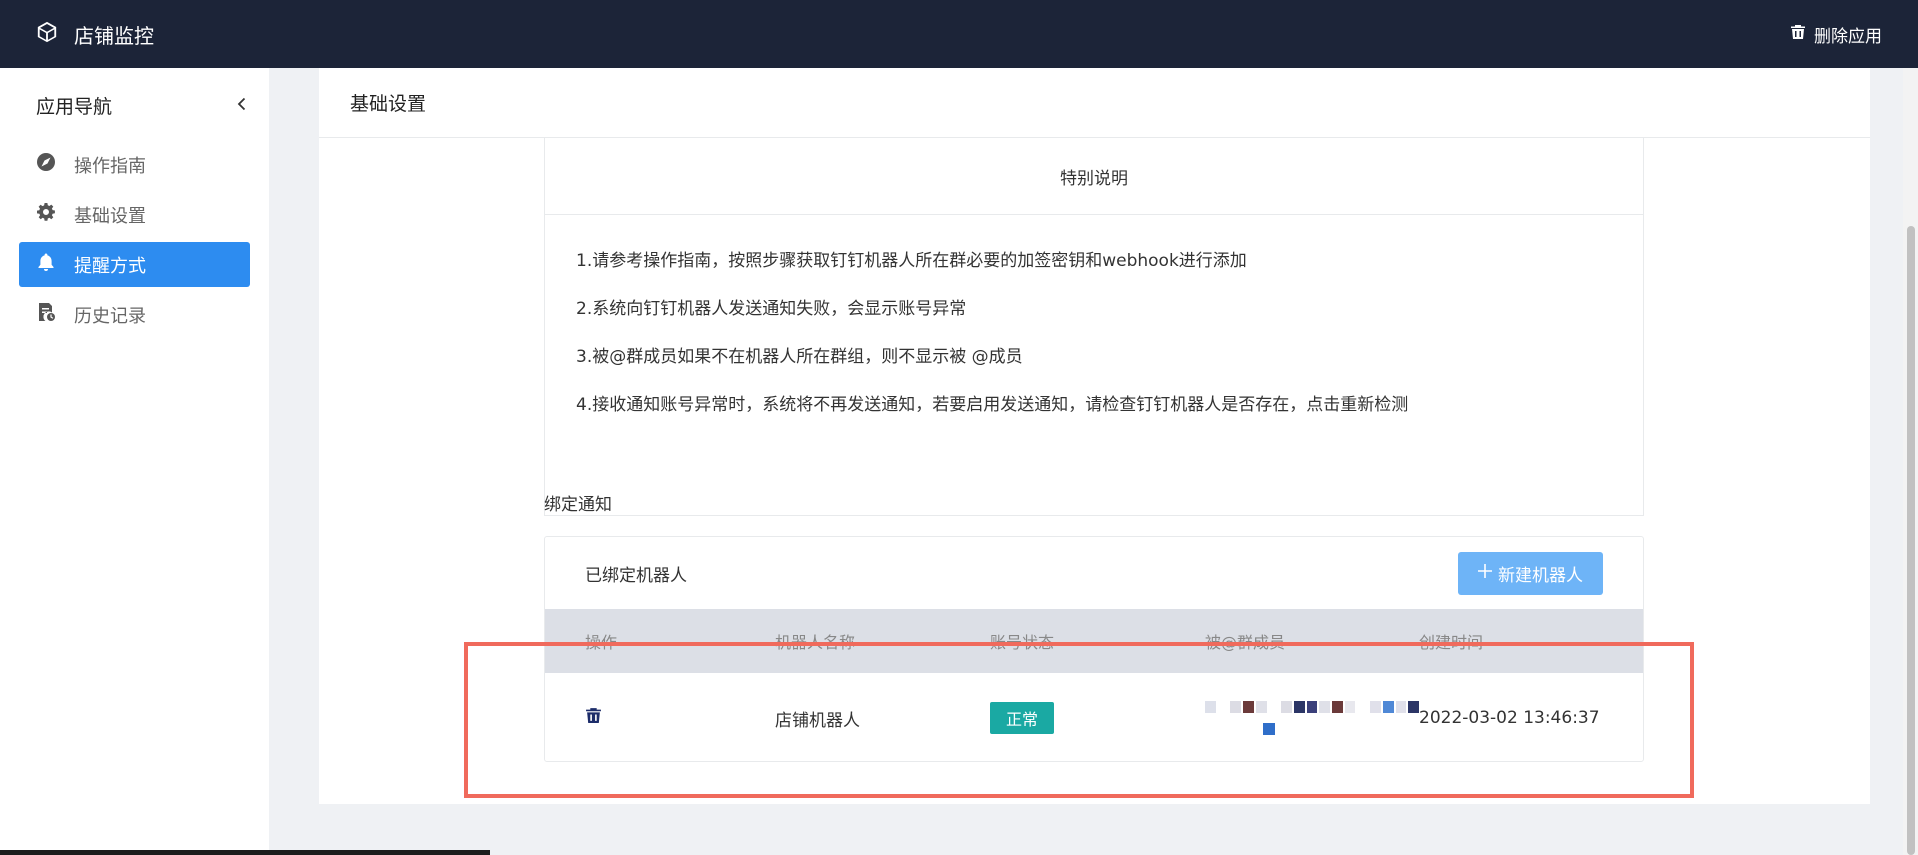  I want to click on notice-line: 3.被@群成员如果不在机器人所在群组，则不显示被 @成员, so click(799, 357).